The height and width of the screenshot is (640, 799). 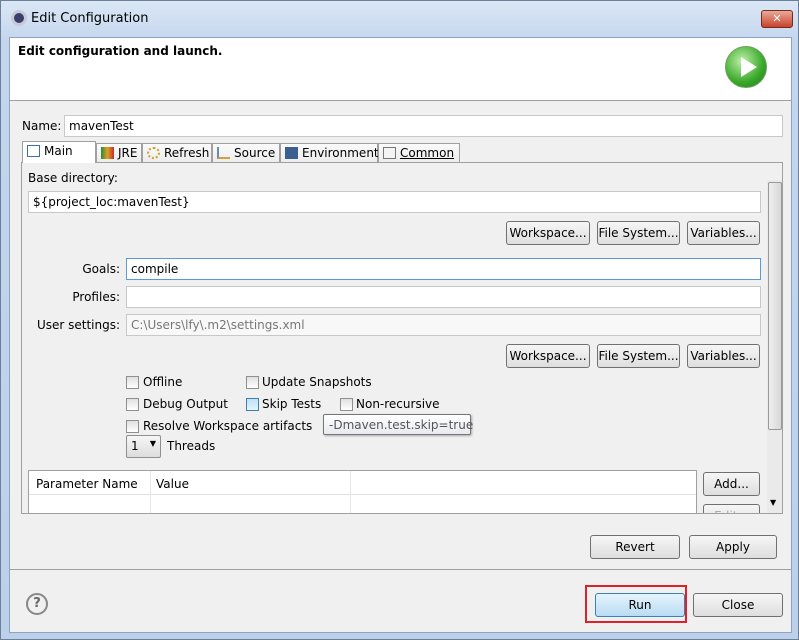 I want to click on tab-label: Source, so click(x=255, y=153).